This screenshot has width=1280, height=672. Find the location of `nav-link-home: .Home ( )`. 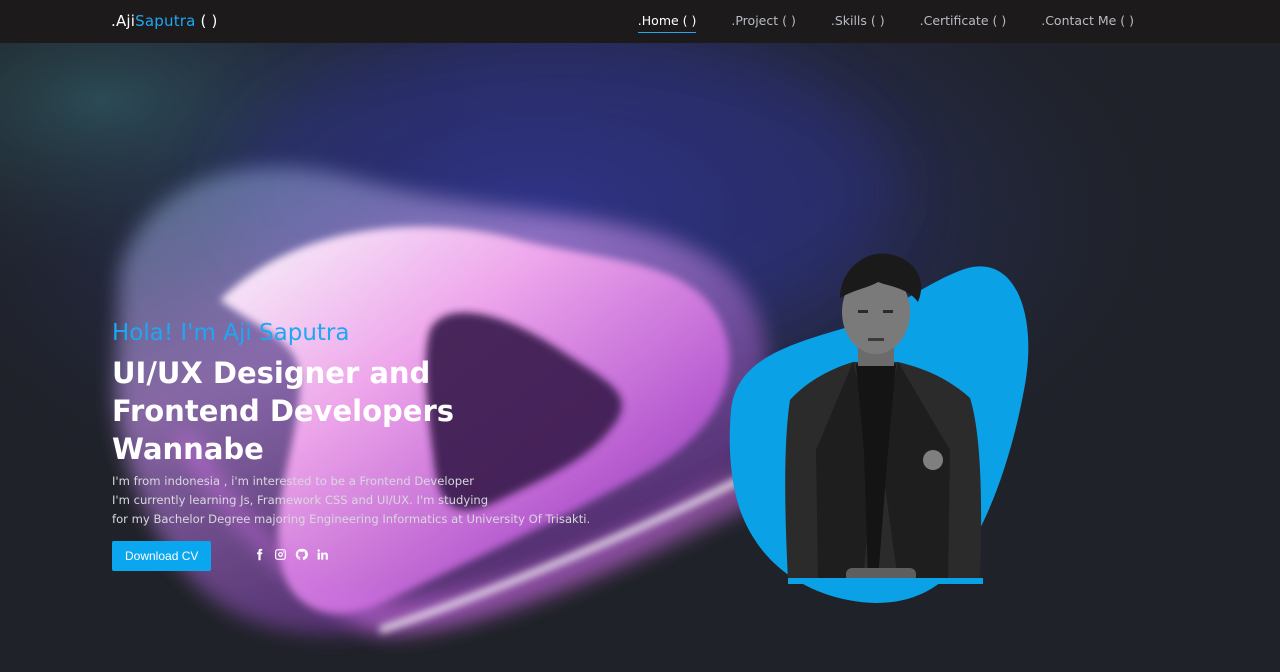

nav-link-home: .Home ( ) is located at coordinates (667, 23).